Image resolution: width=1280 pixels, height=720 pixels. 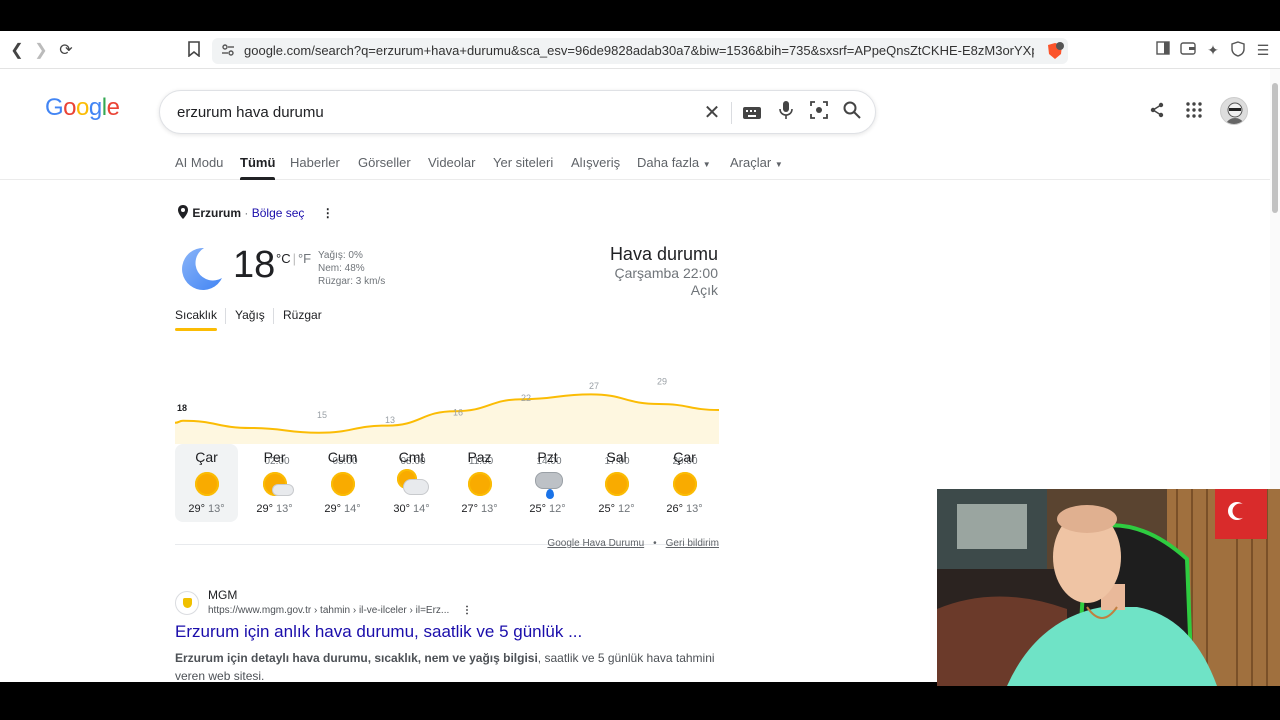 I want to click on day-high: 27°, so click(x=469, y=509).